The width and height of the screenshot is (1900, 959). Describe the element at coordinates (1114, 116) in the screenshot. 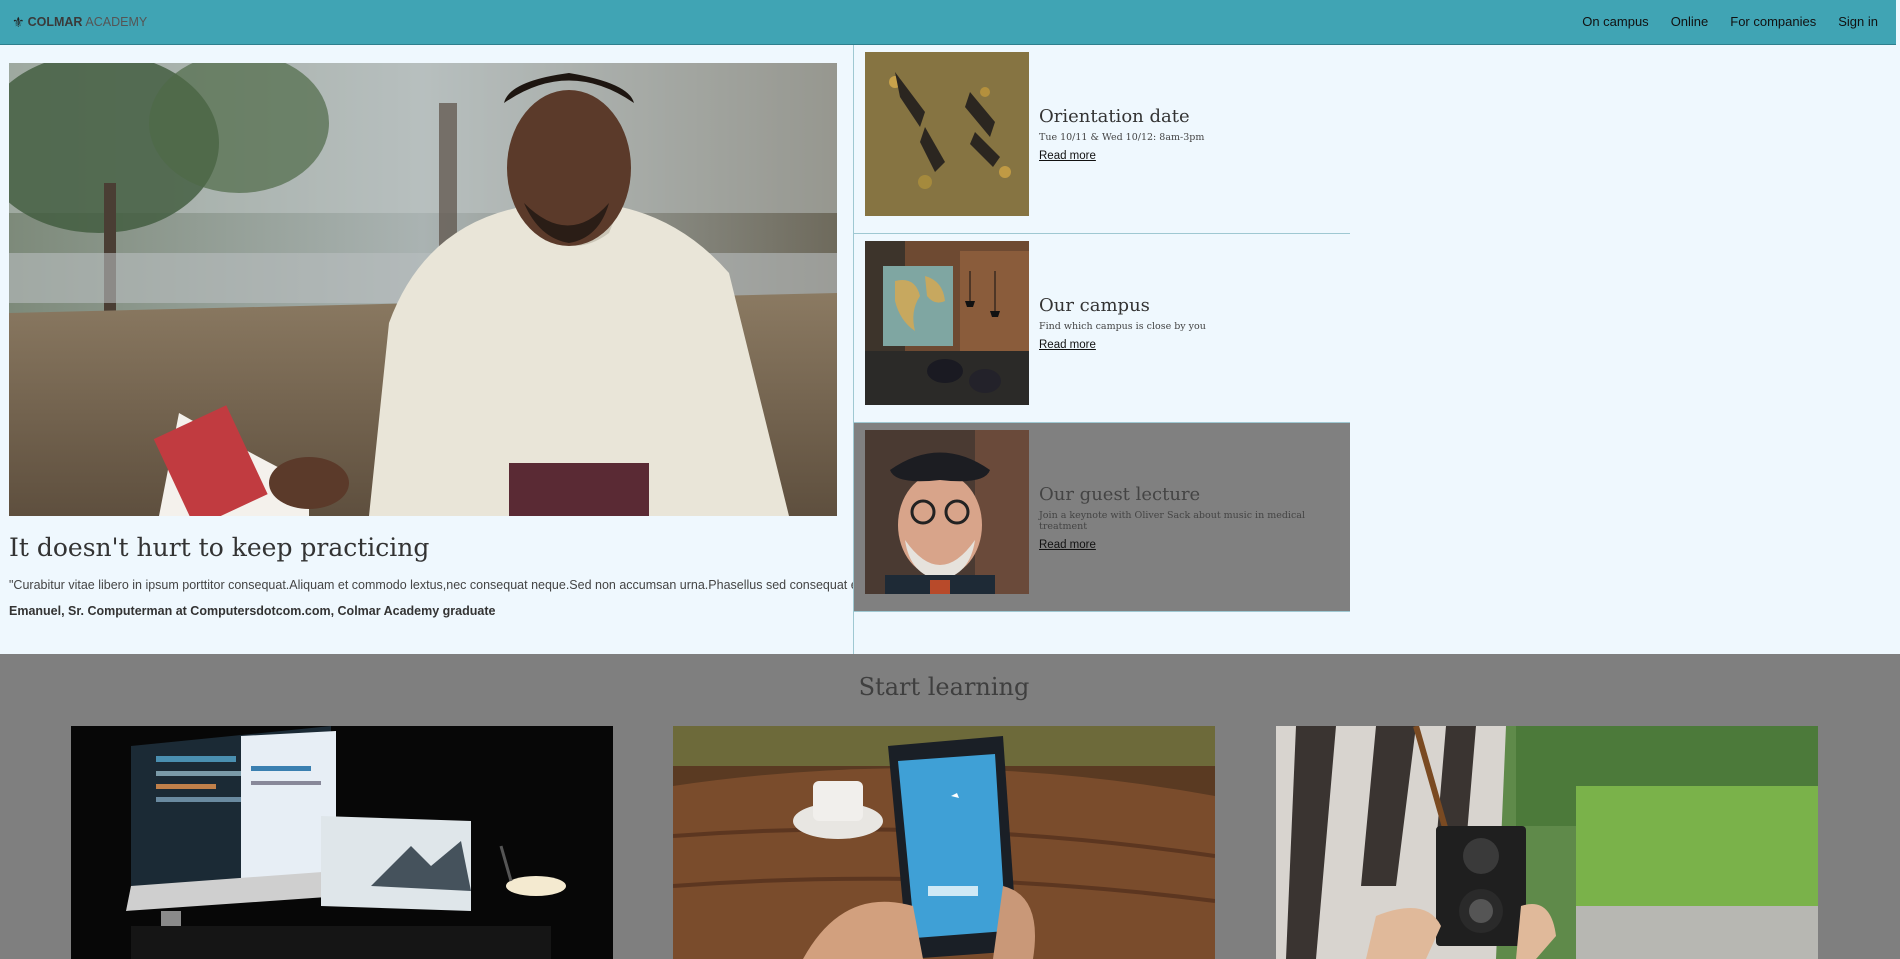

I see `event-orientation-title: Orientation date` at that location.